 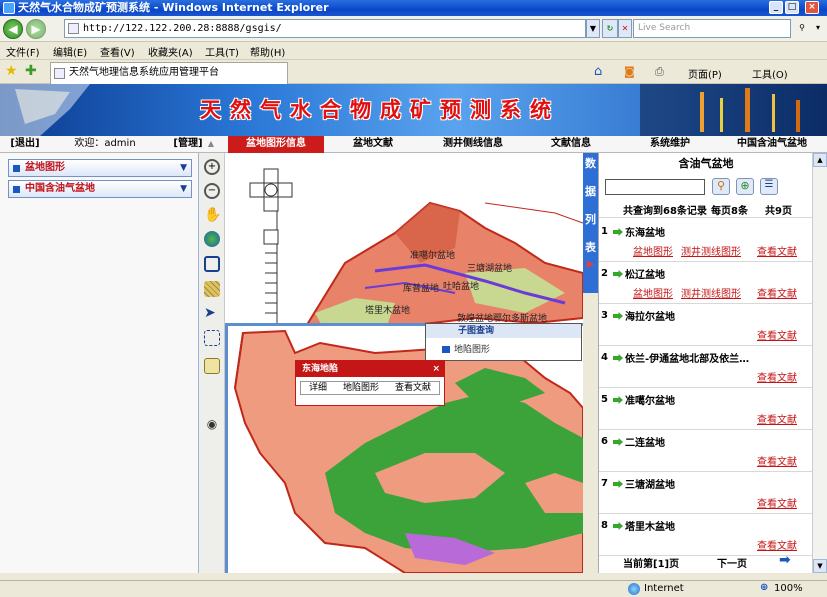 I want to click on stop-icon: ✕, so click(x=625, y=28).